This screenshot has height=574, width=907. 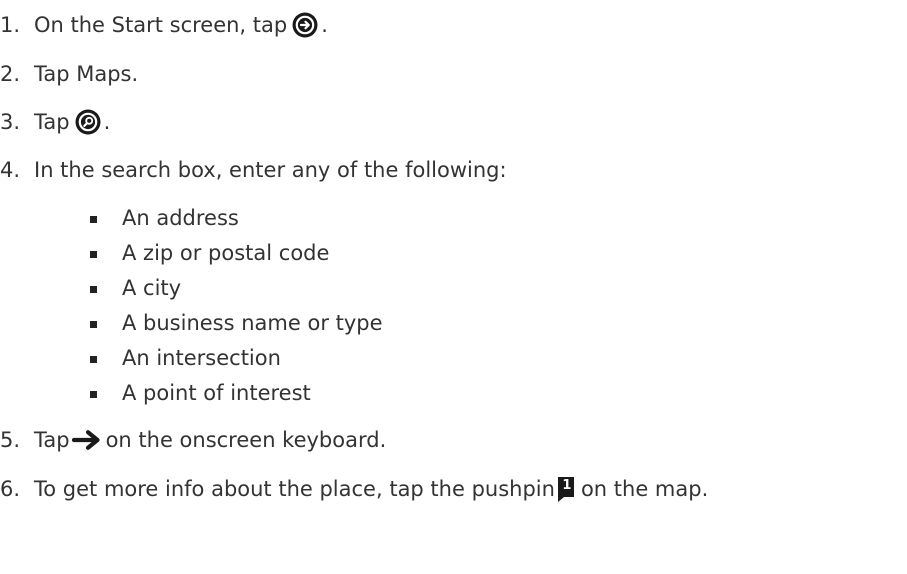 I want to click on step-number: 5., so click(x=10, y=440).